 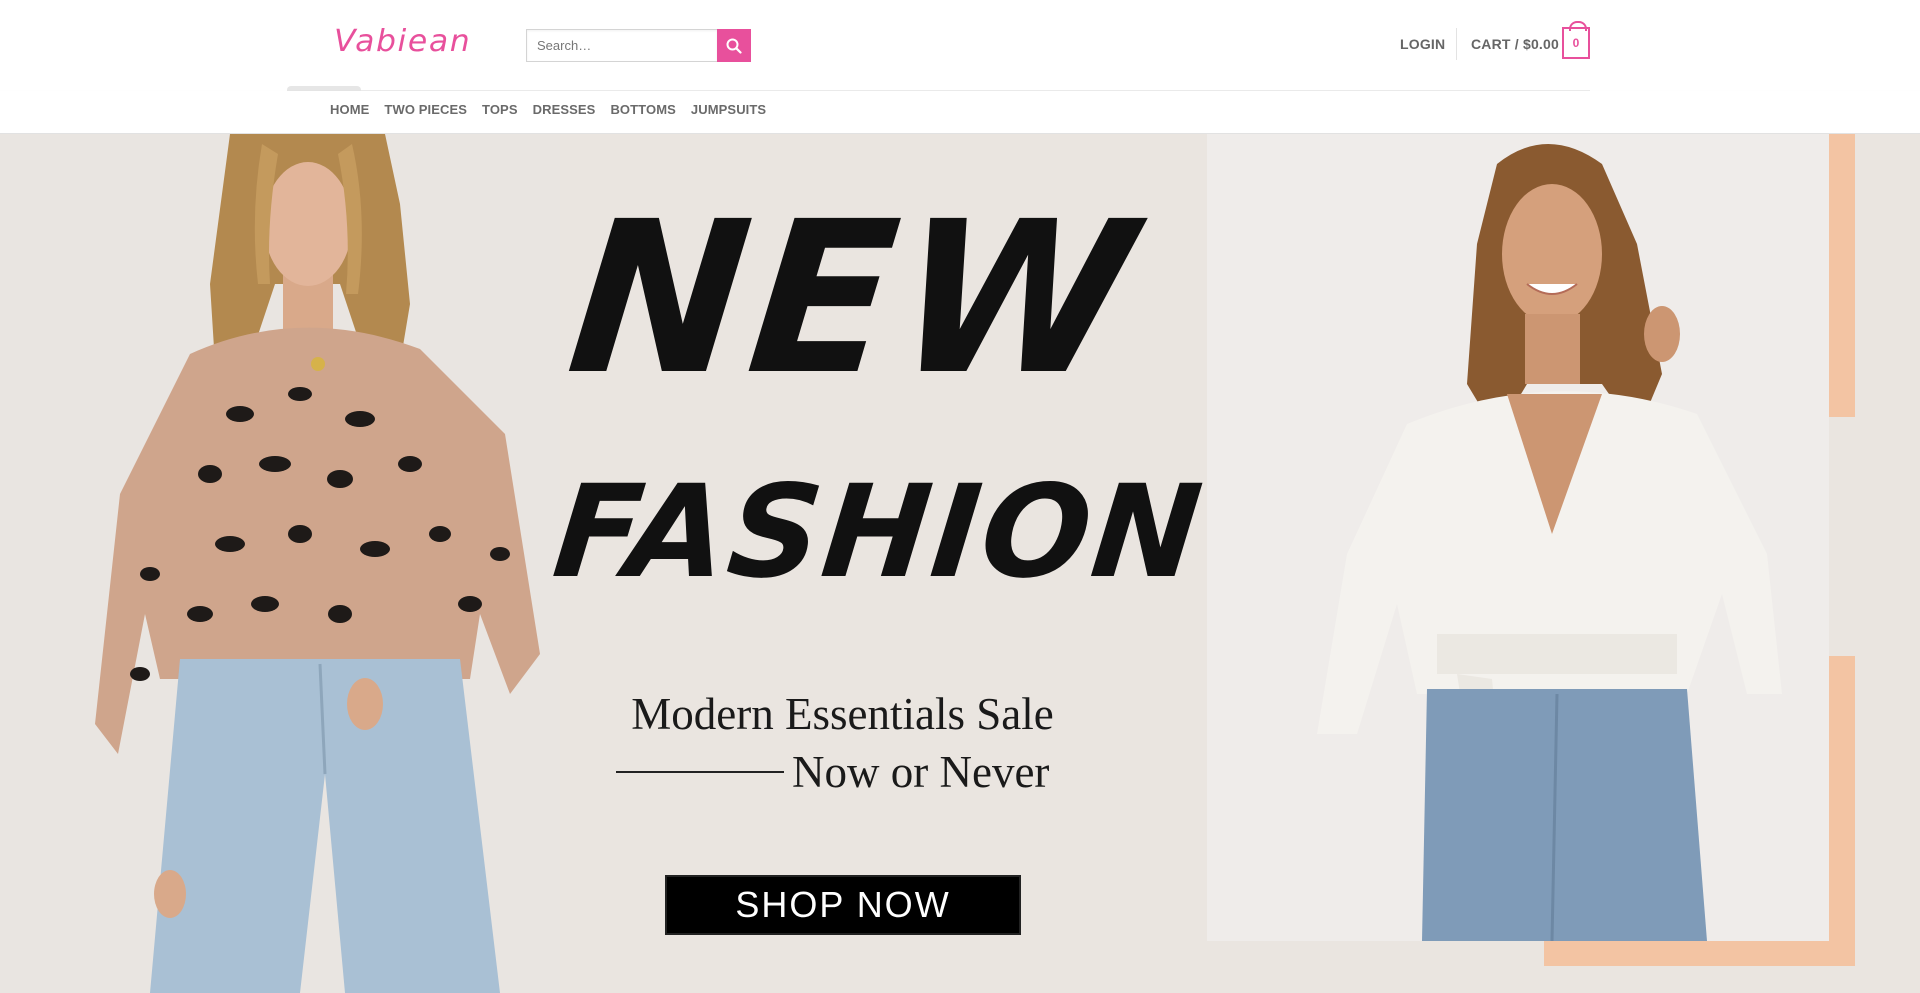 I want to click on hero-headline-fashion: FASHION, so click(x=878, y=532).